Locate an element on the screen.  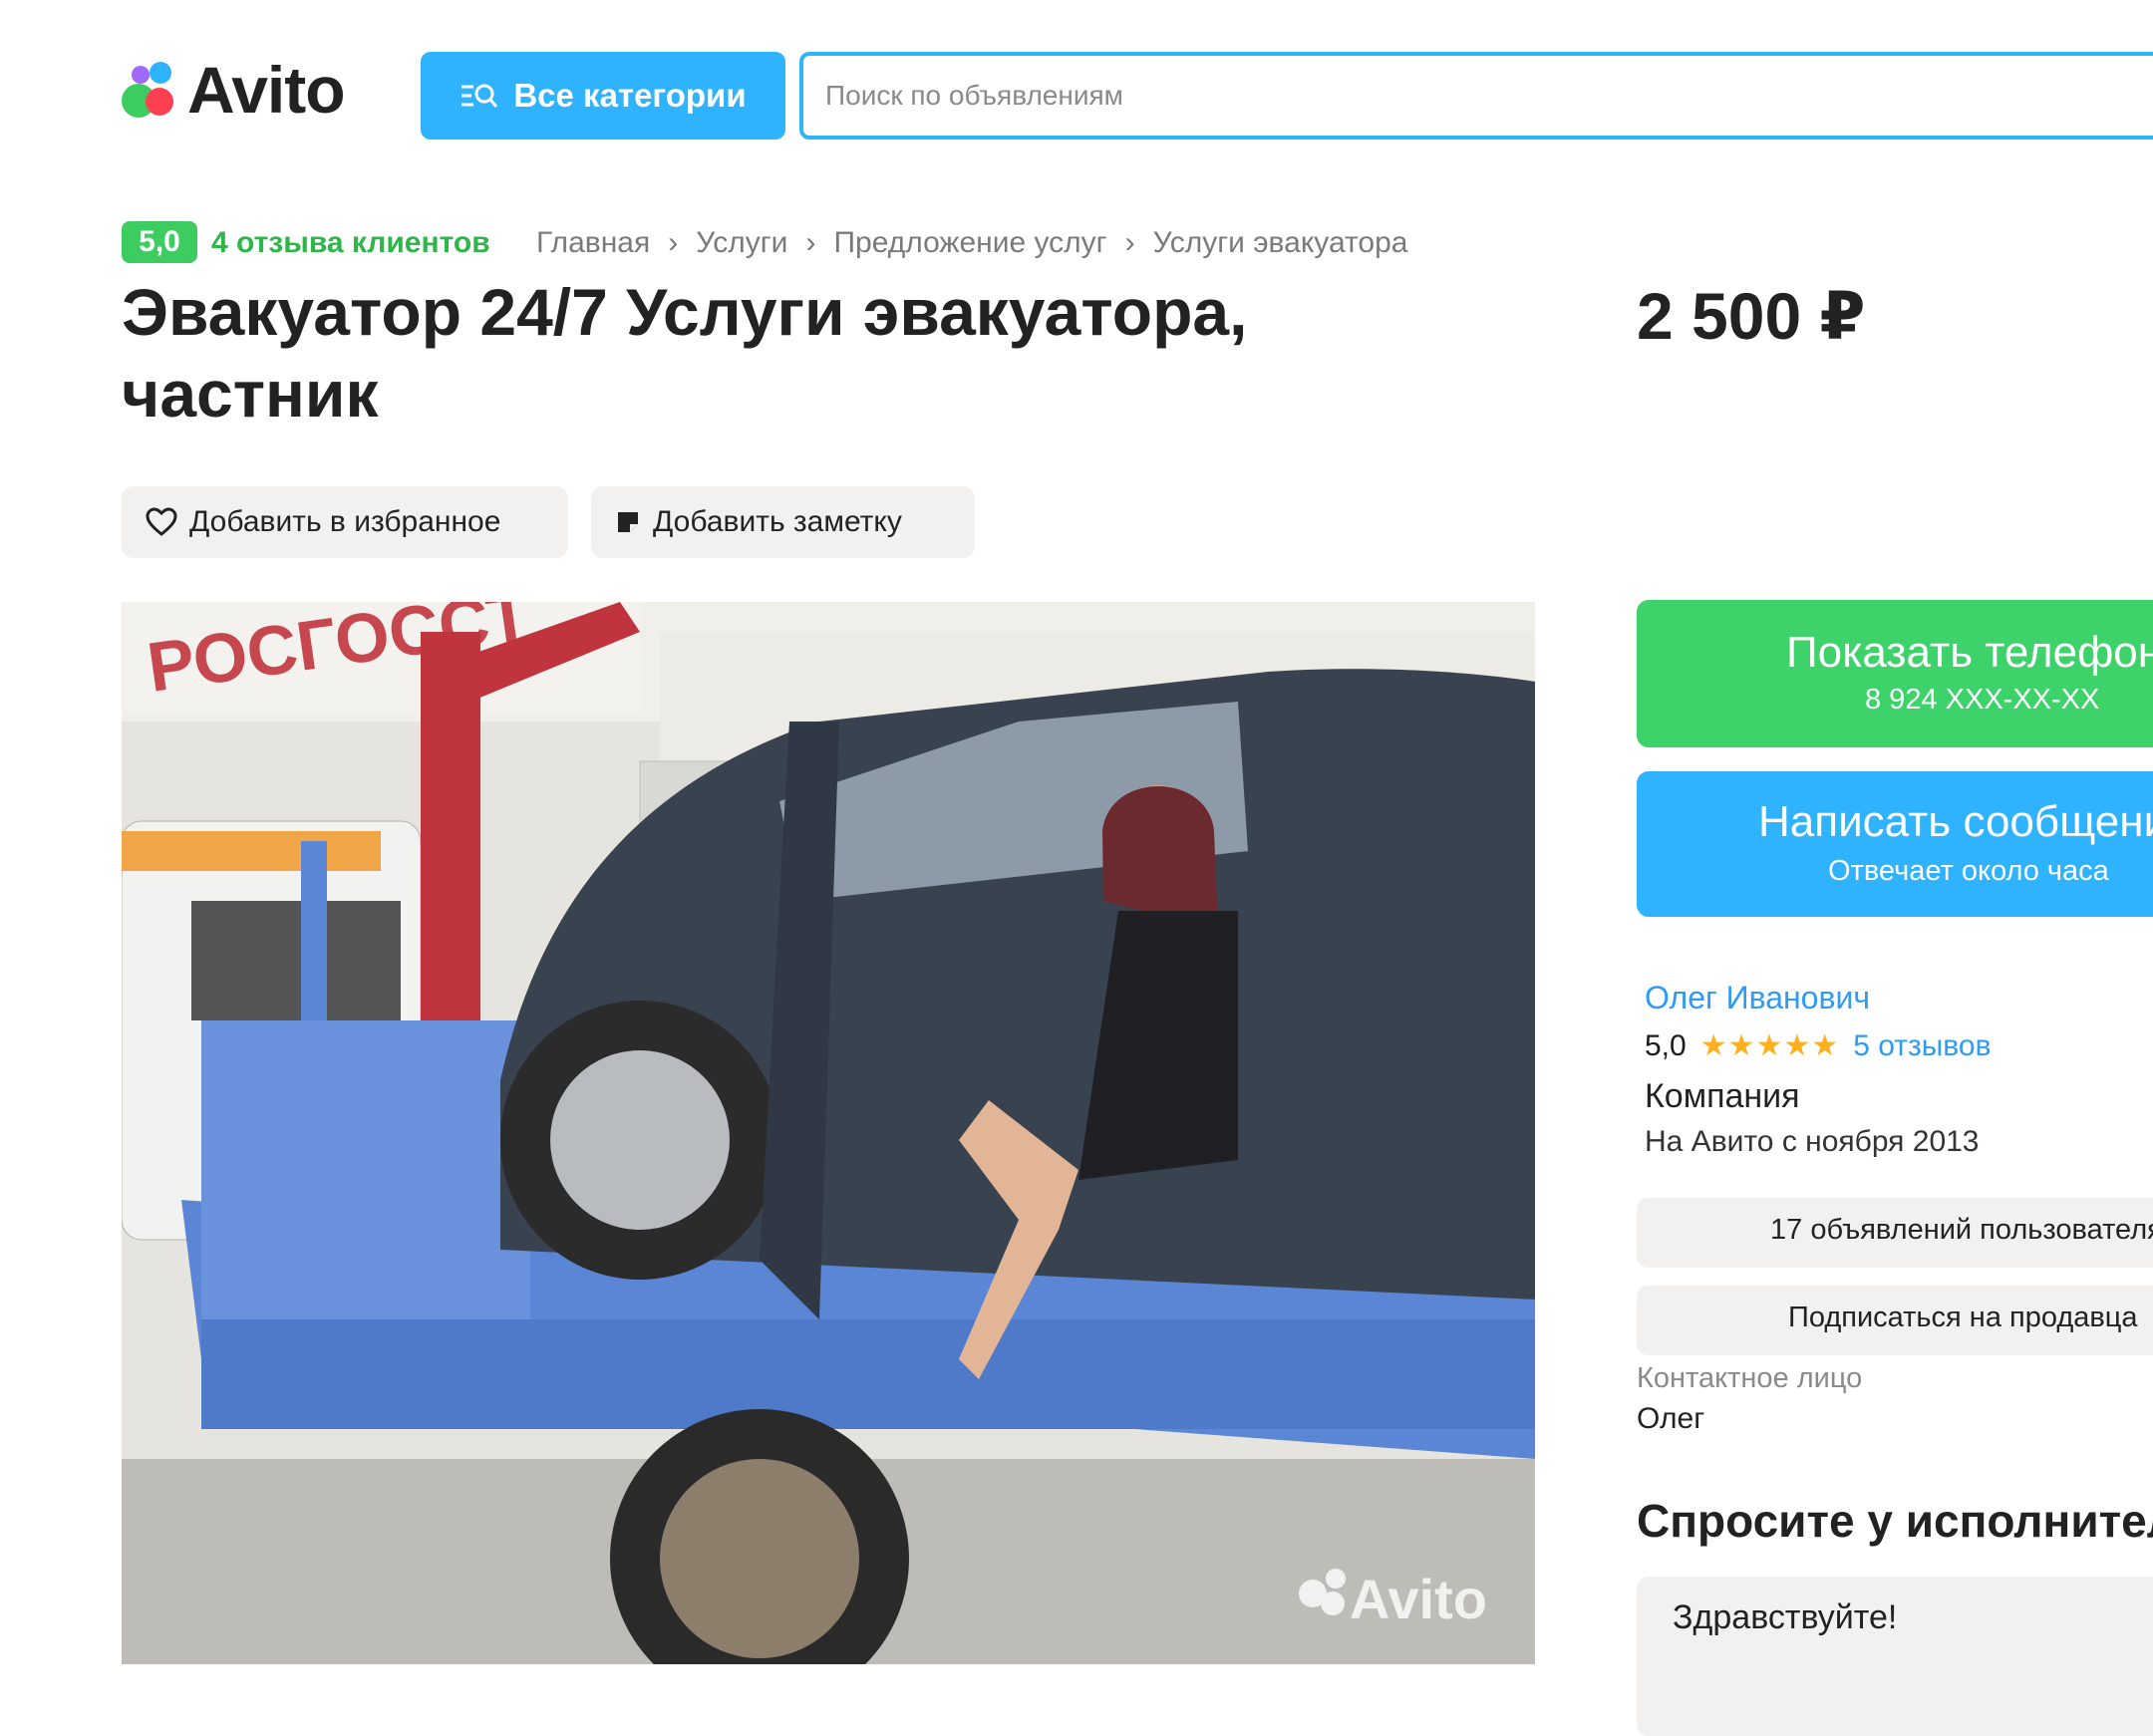
seller-since: На Авито с ноября 2013 is located at coordinates (1812, 1141).